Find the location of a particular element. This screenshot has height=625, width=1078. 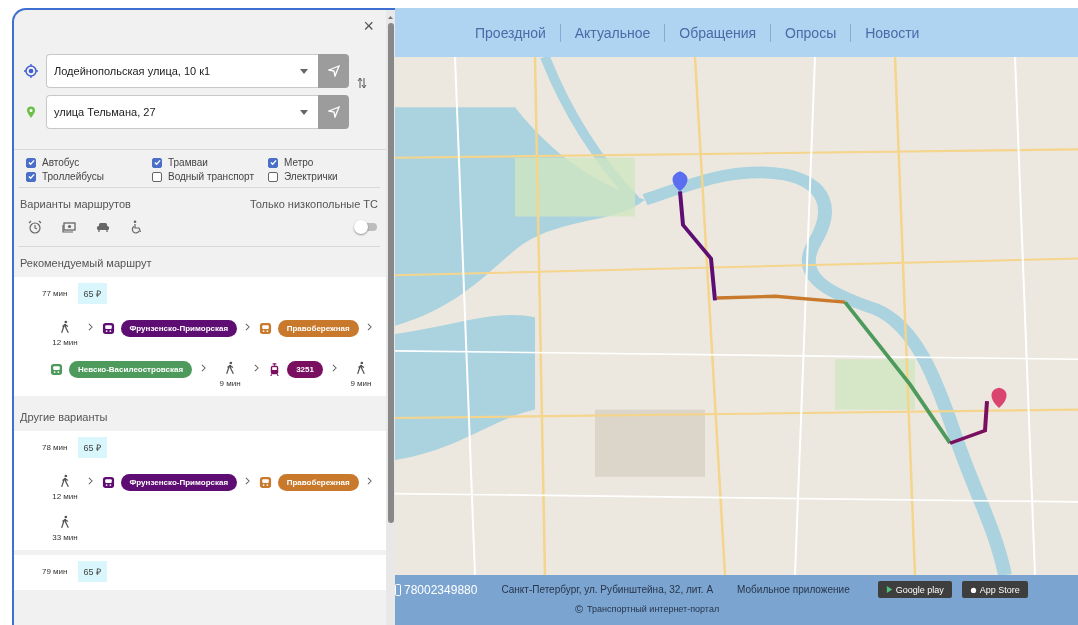

transport-checkbox: Метро is located at coordinates (327, 162).